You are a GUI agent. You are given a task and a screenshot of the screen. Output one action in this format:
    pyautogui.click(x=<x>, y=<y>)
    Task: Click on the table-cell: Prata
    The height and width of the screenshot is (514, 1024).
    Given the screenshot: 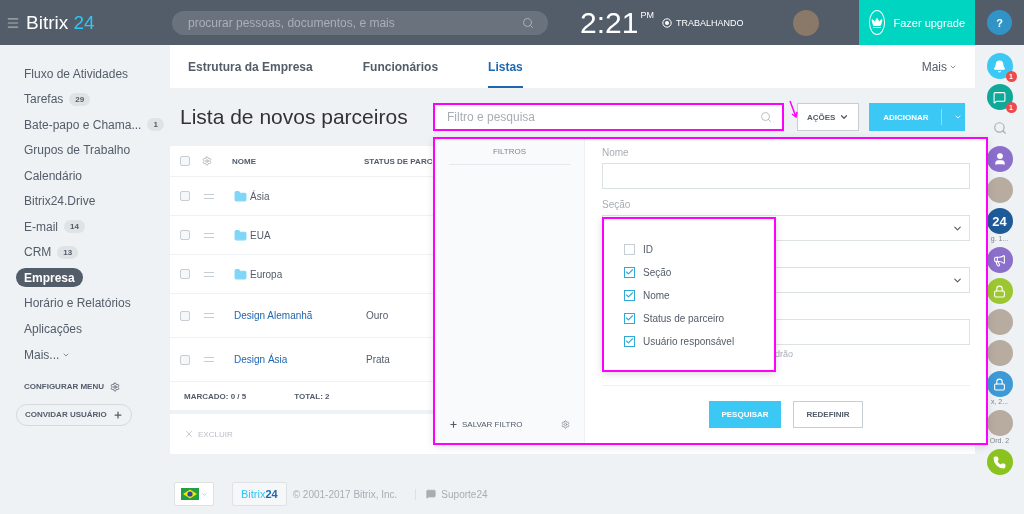 What is the action you would take?
    pyautogui.click(x=378, y=359)
    